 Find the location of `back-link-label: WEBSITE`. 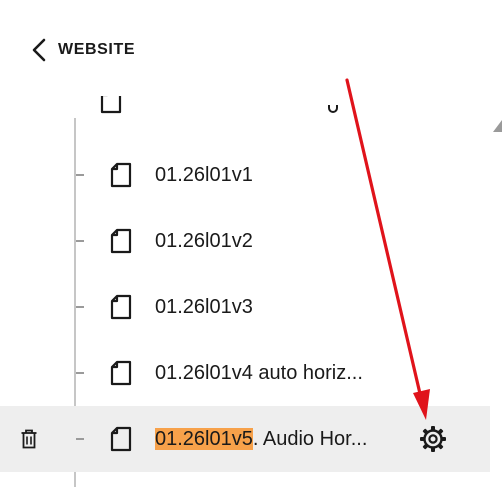

back-link-label: WEBSITE is located at coordinates (97, 49).